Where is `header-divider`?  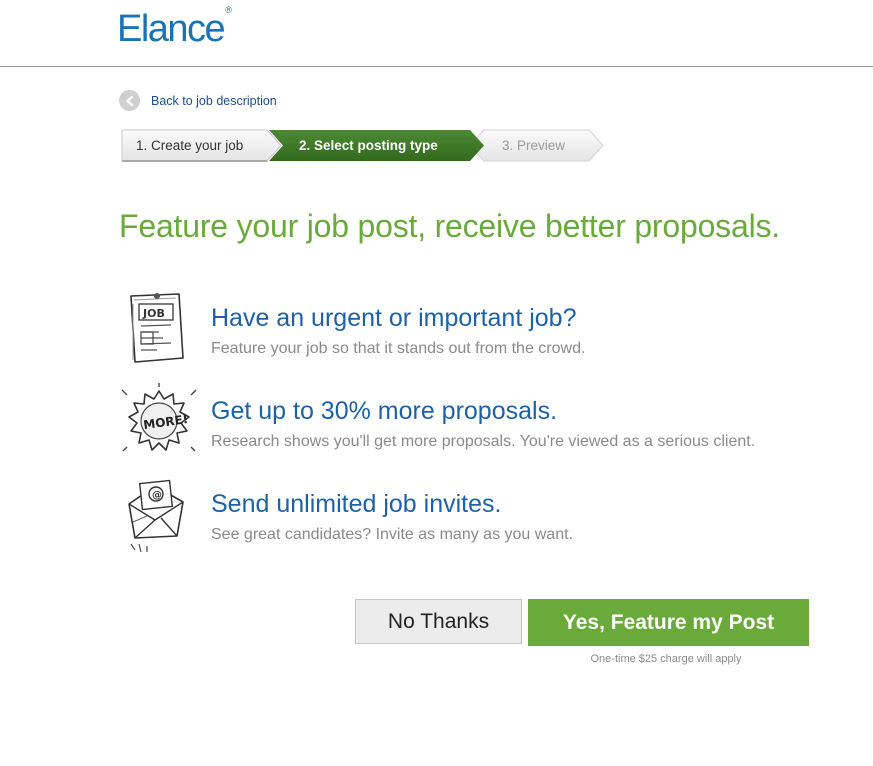 header-divider is located at coordinates (436, 66).